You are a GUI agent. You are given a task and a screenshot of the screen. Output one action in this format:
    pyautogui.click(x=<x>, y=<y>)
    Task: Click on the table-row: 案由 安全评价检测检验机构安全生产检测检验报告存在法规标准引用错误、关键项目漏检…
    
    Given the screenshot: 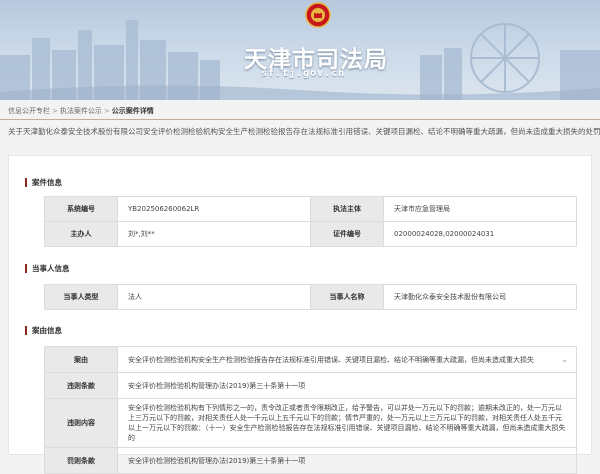 What is the action you would take?
    pyautogui.click(x=310, y=359)
    